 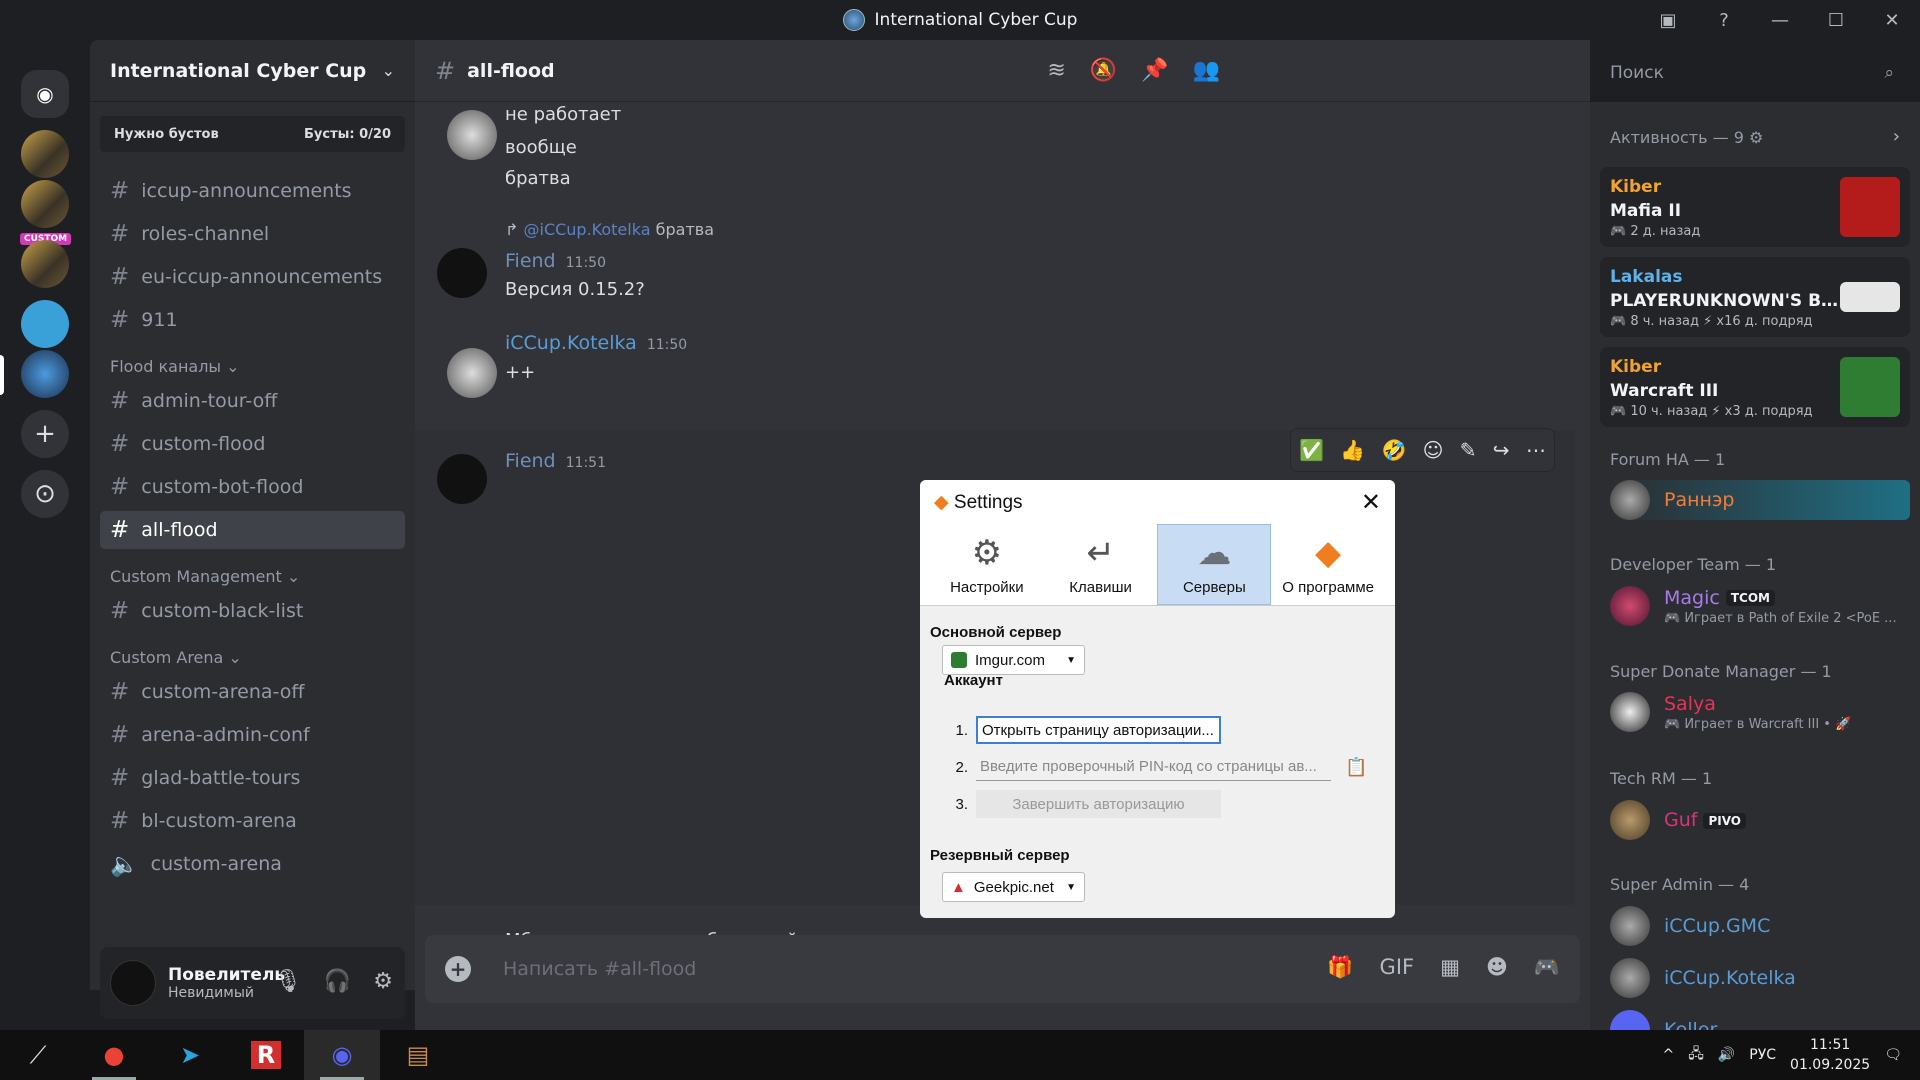 I want to click on sticker-icon: ▦, so click(x=1450, y=967).